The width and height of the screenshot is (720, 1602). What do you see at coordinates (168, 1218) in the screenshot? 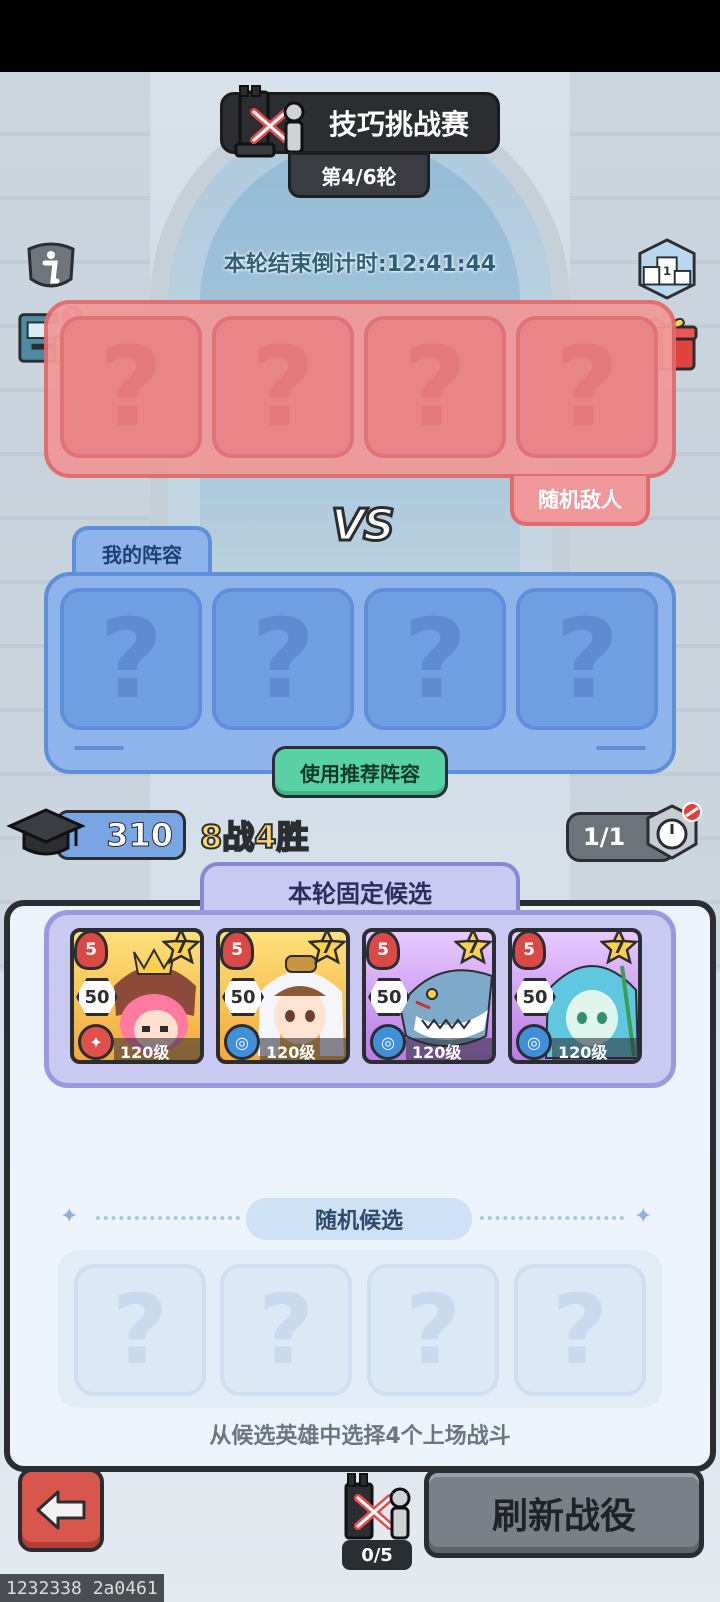
I see `divider-left` at bounding box center [168, 1218].